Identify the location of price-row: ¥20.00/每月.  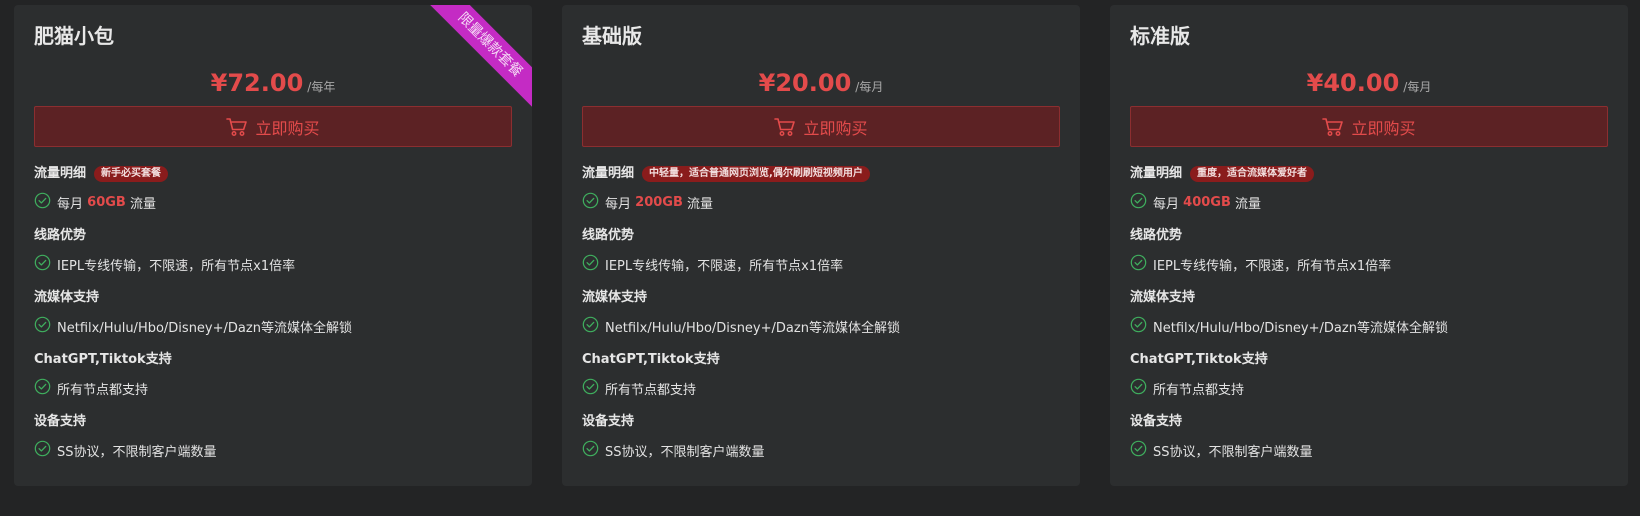
(821, 83).